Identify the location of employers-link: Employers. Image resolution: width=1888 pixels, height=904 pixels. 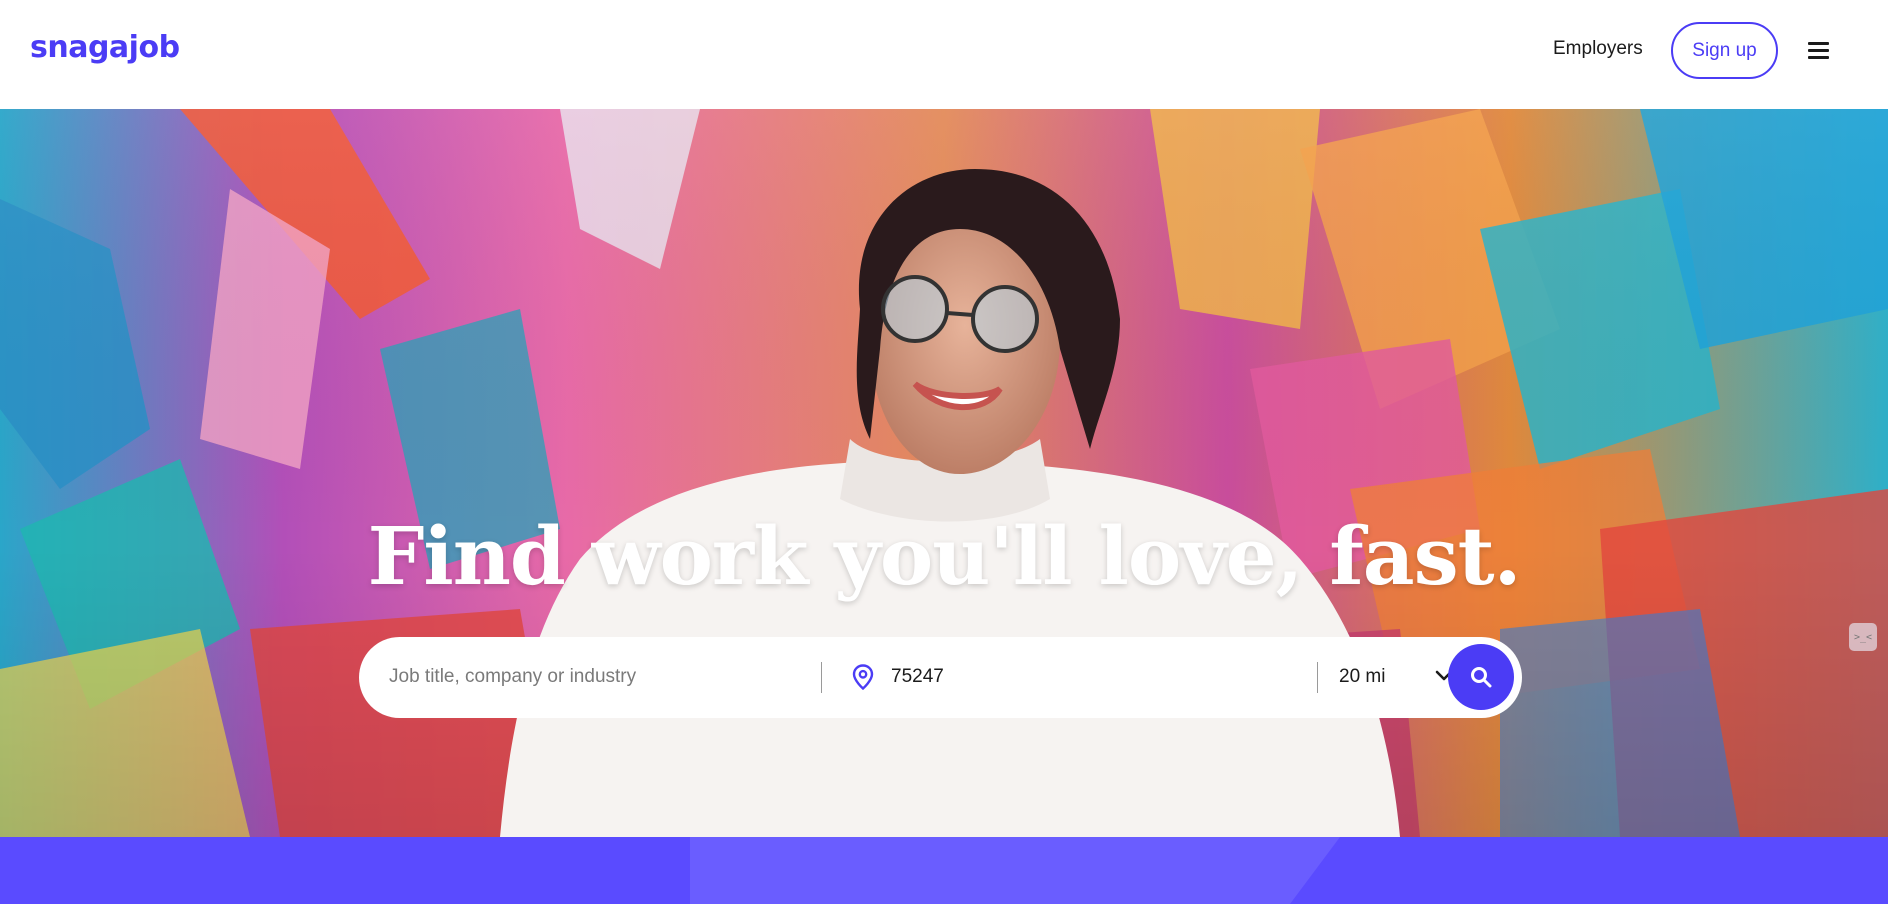
(1598, 49).